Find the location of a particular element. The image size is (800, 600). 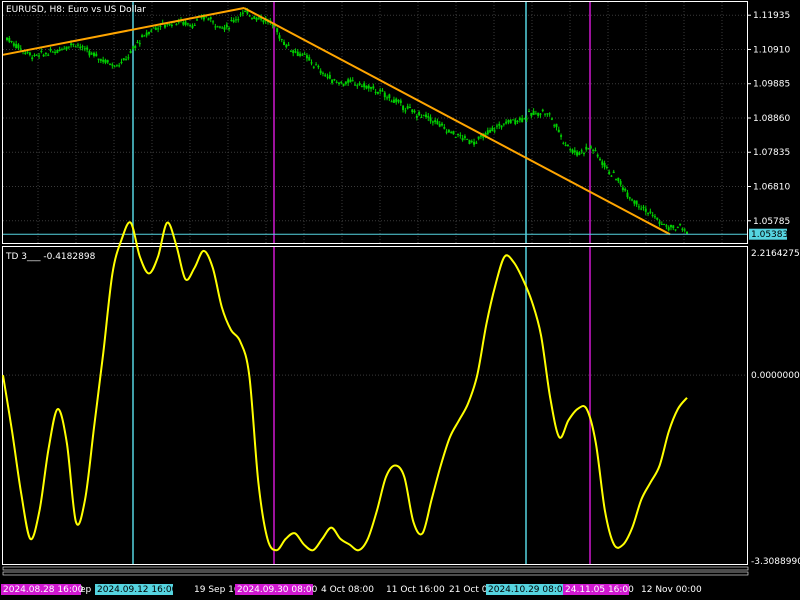

symbol-label: EURUSD, H8: Euro vs US Dollar is located at coordinates (76, 10).